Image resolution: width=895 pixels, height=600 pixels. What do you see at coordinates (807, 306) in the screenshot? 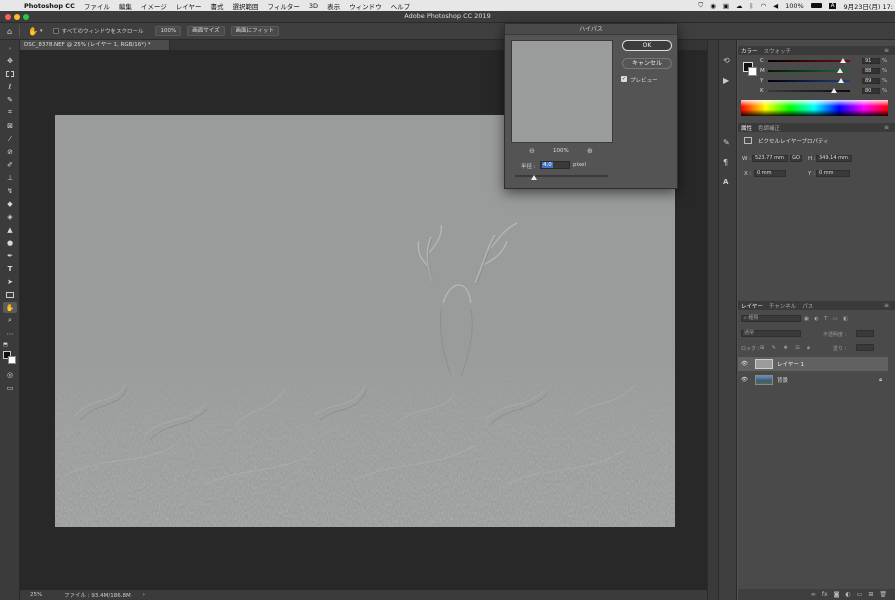
I see `tab-paths: パス` at bounding box center [807, 306].